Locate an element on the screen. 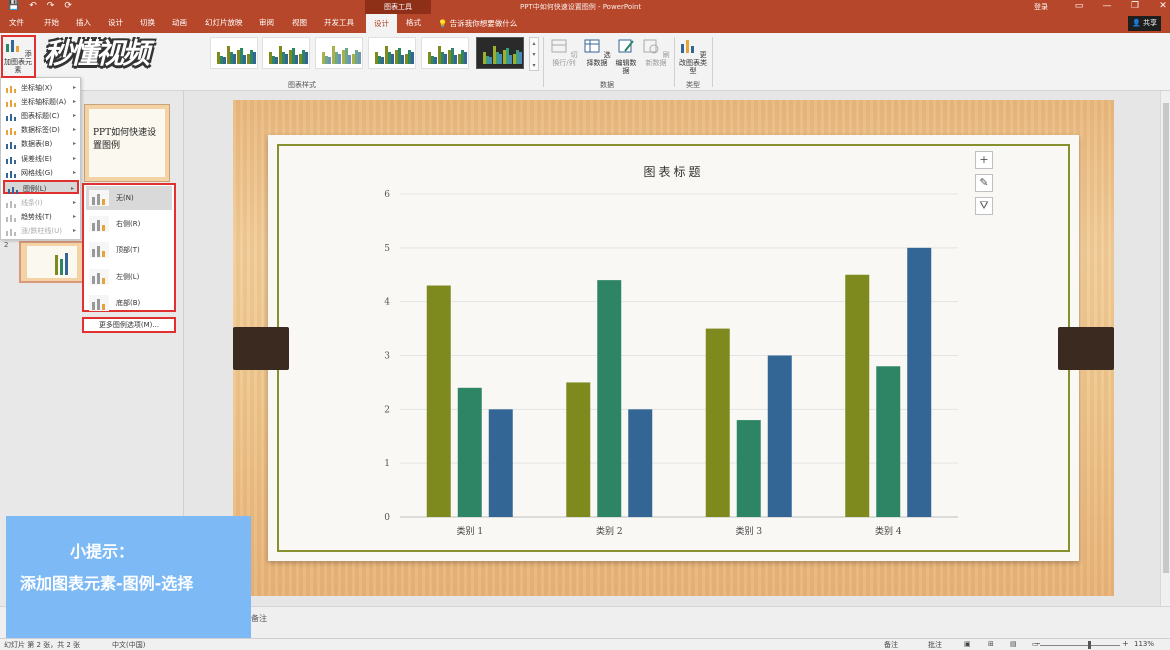  tab-view: 视图 is located at coordinates (299, 22).